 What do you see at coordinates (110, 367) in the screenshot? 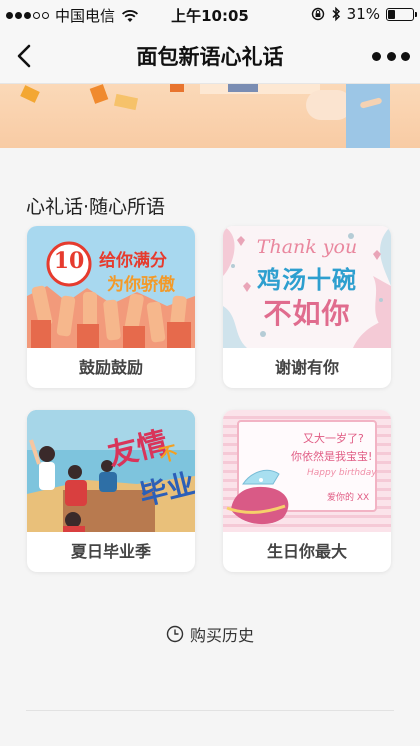
I see `card-label: 鼓励鼓励` at bounding box center [110, 367].